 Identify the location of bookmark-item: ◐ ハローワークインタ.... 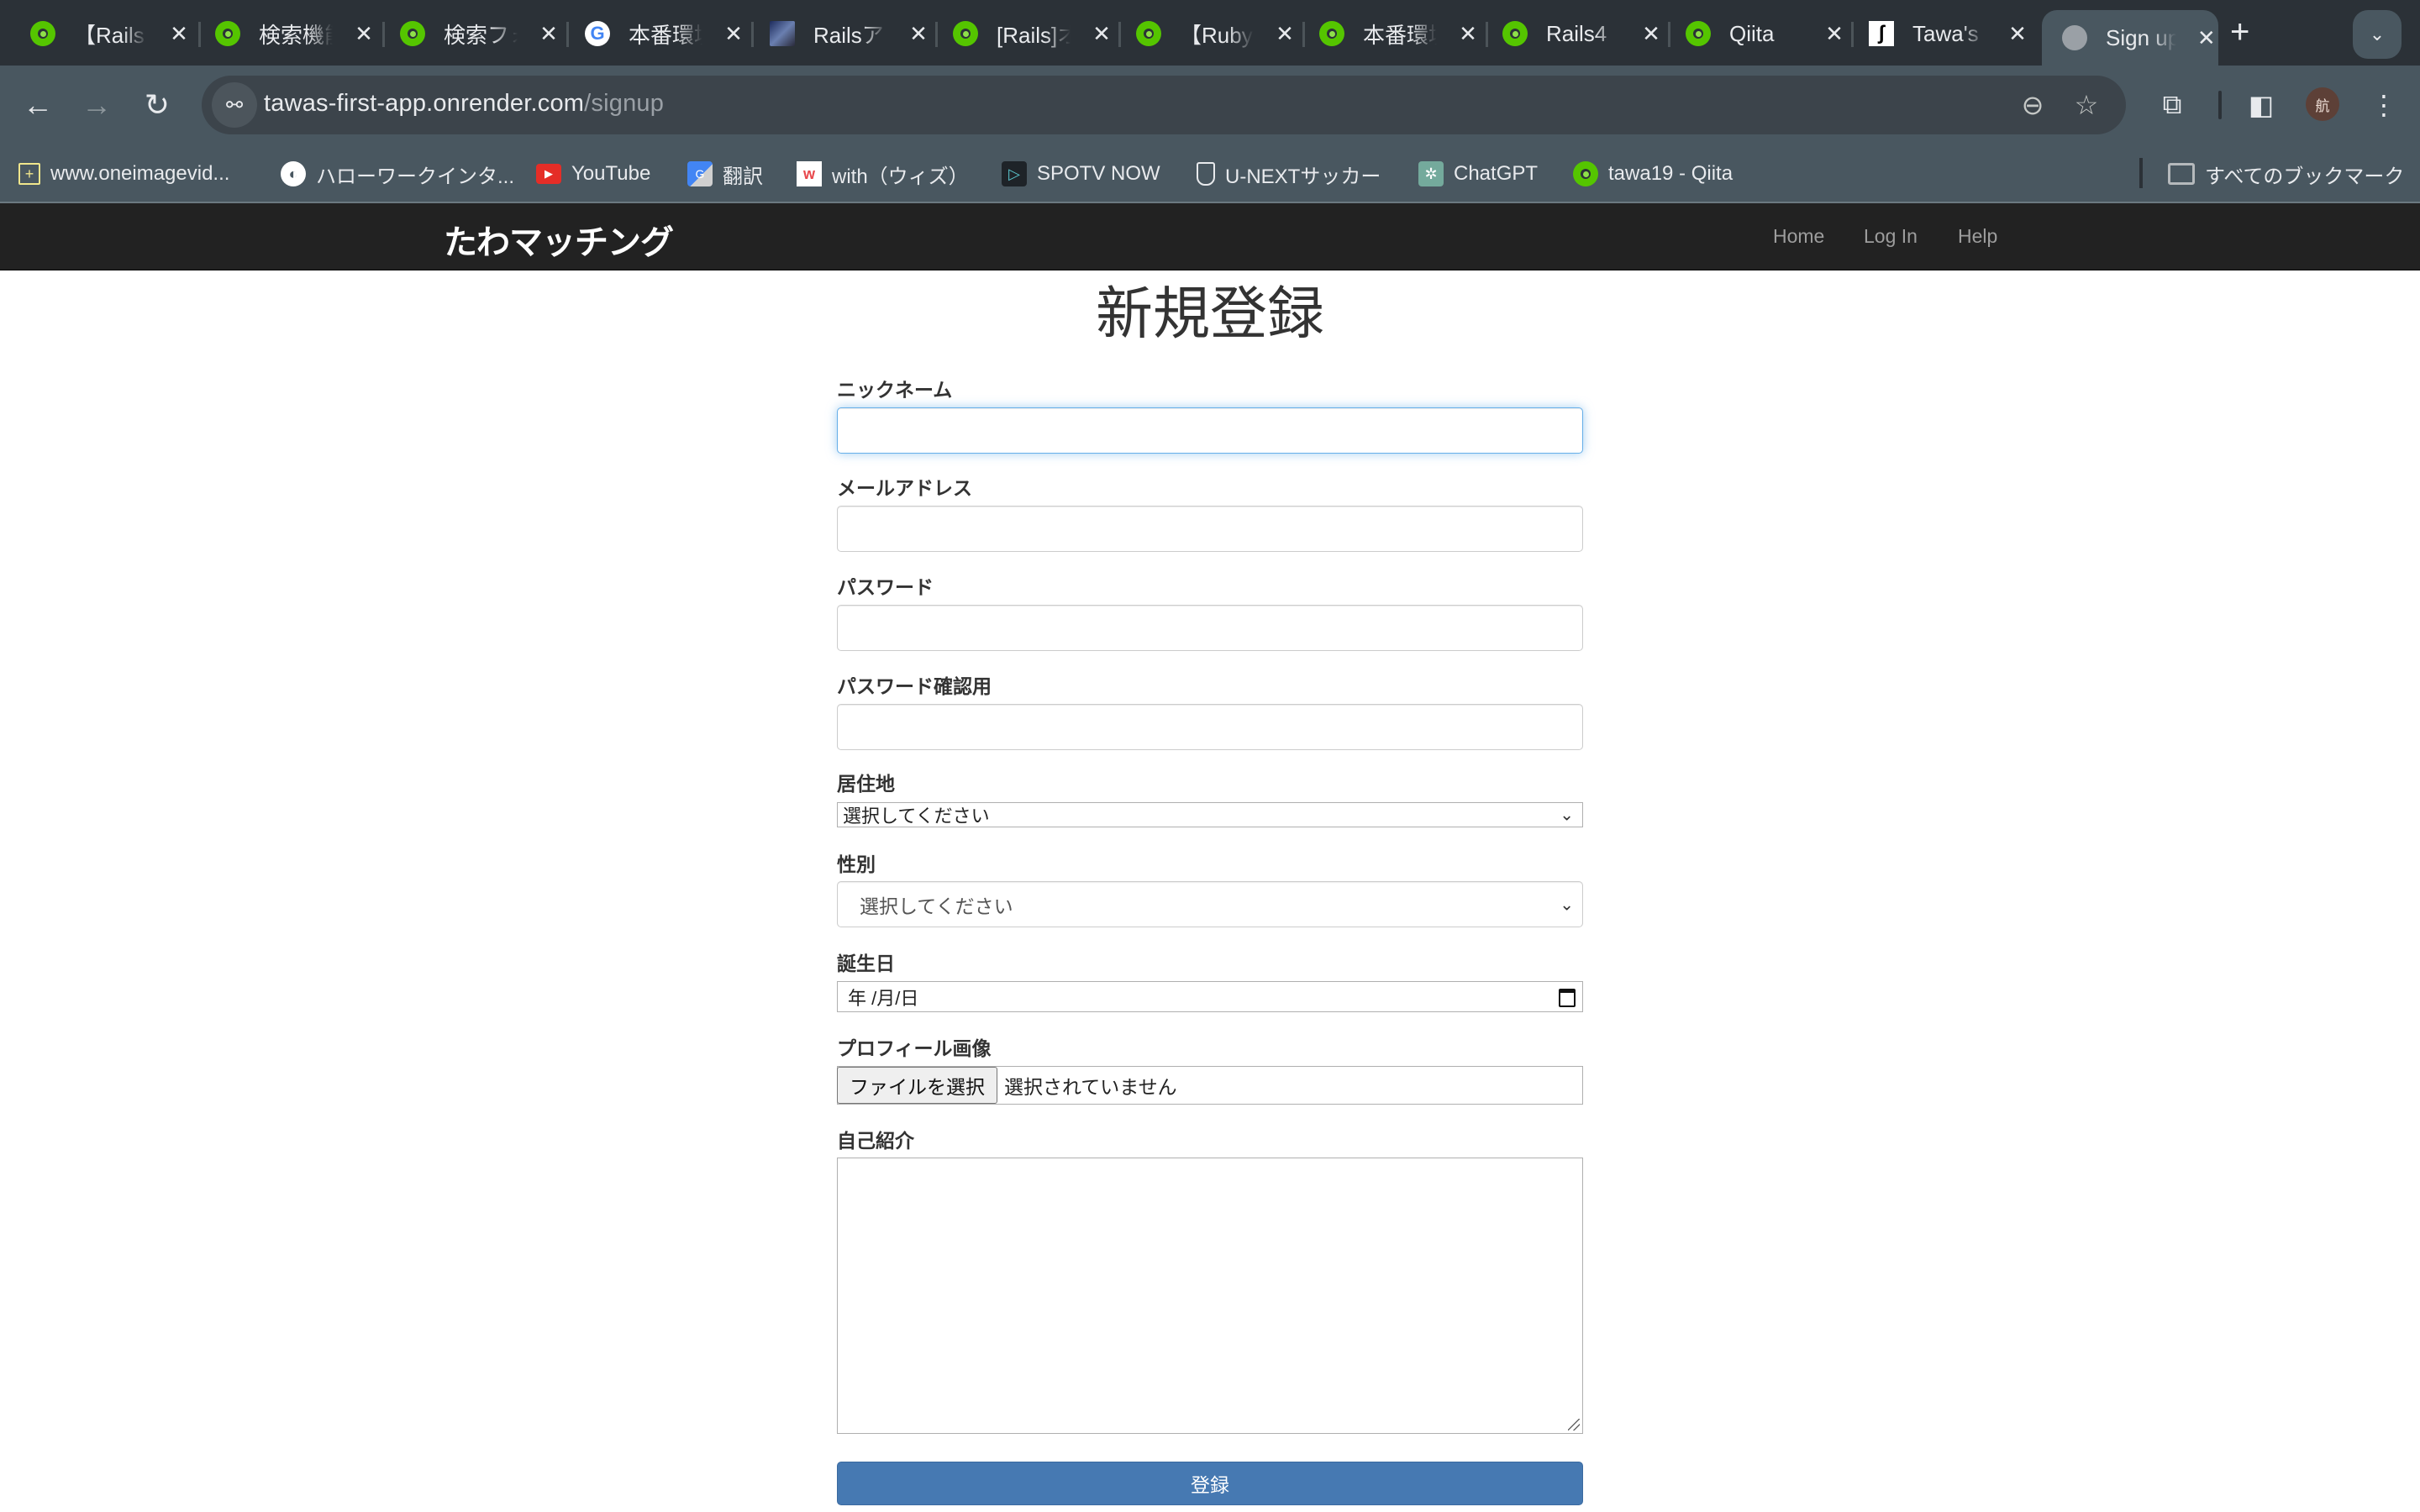
(397, 174).